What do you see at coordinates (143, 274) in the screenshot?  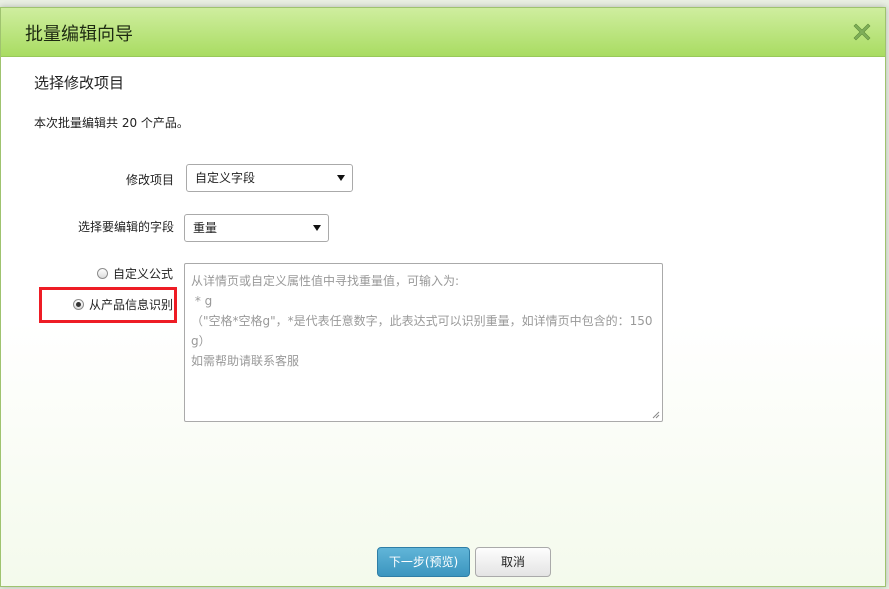 I see `option-label: 自定义公式` at bounding box center [143, 274].